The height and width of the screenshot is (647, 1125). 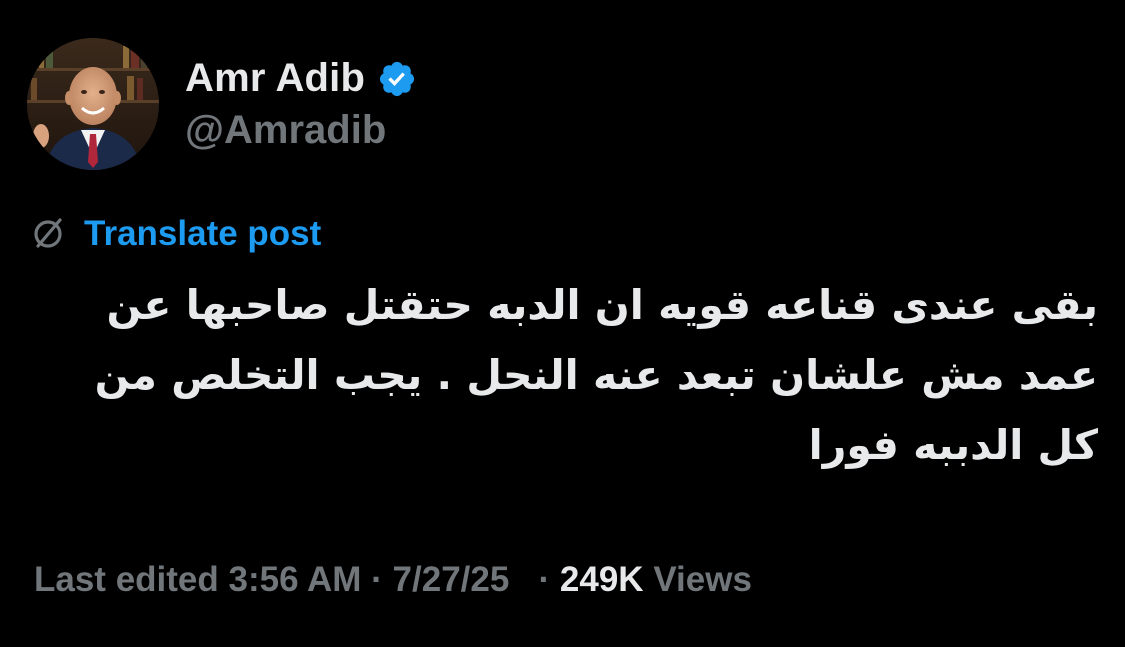 I want to click on avatar-photo, so click(x=93, y=104).